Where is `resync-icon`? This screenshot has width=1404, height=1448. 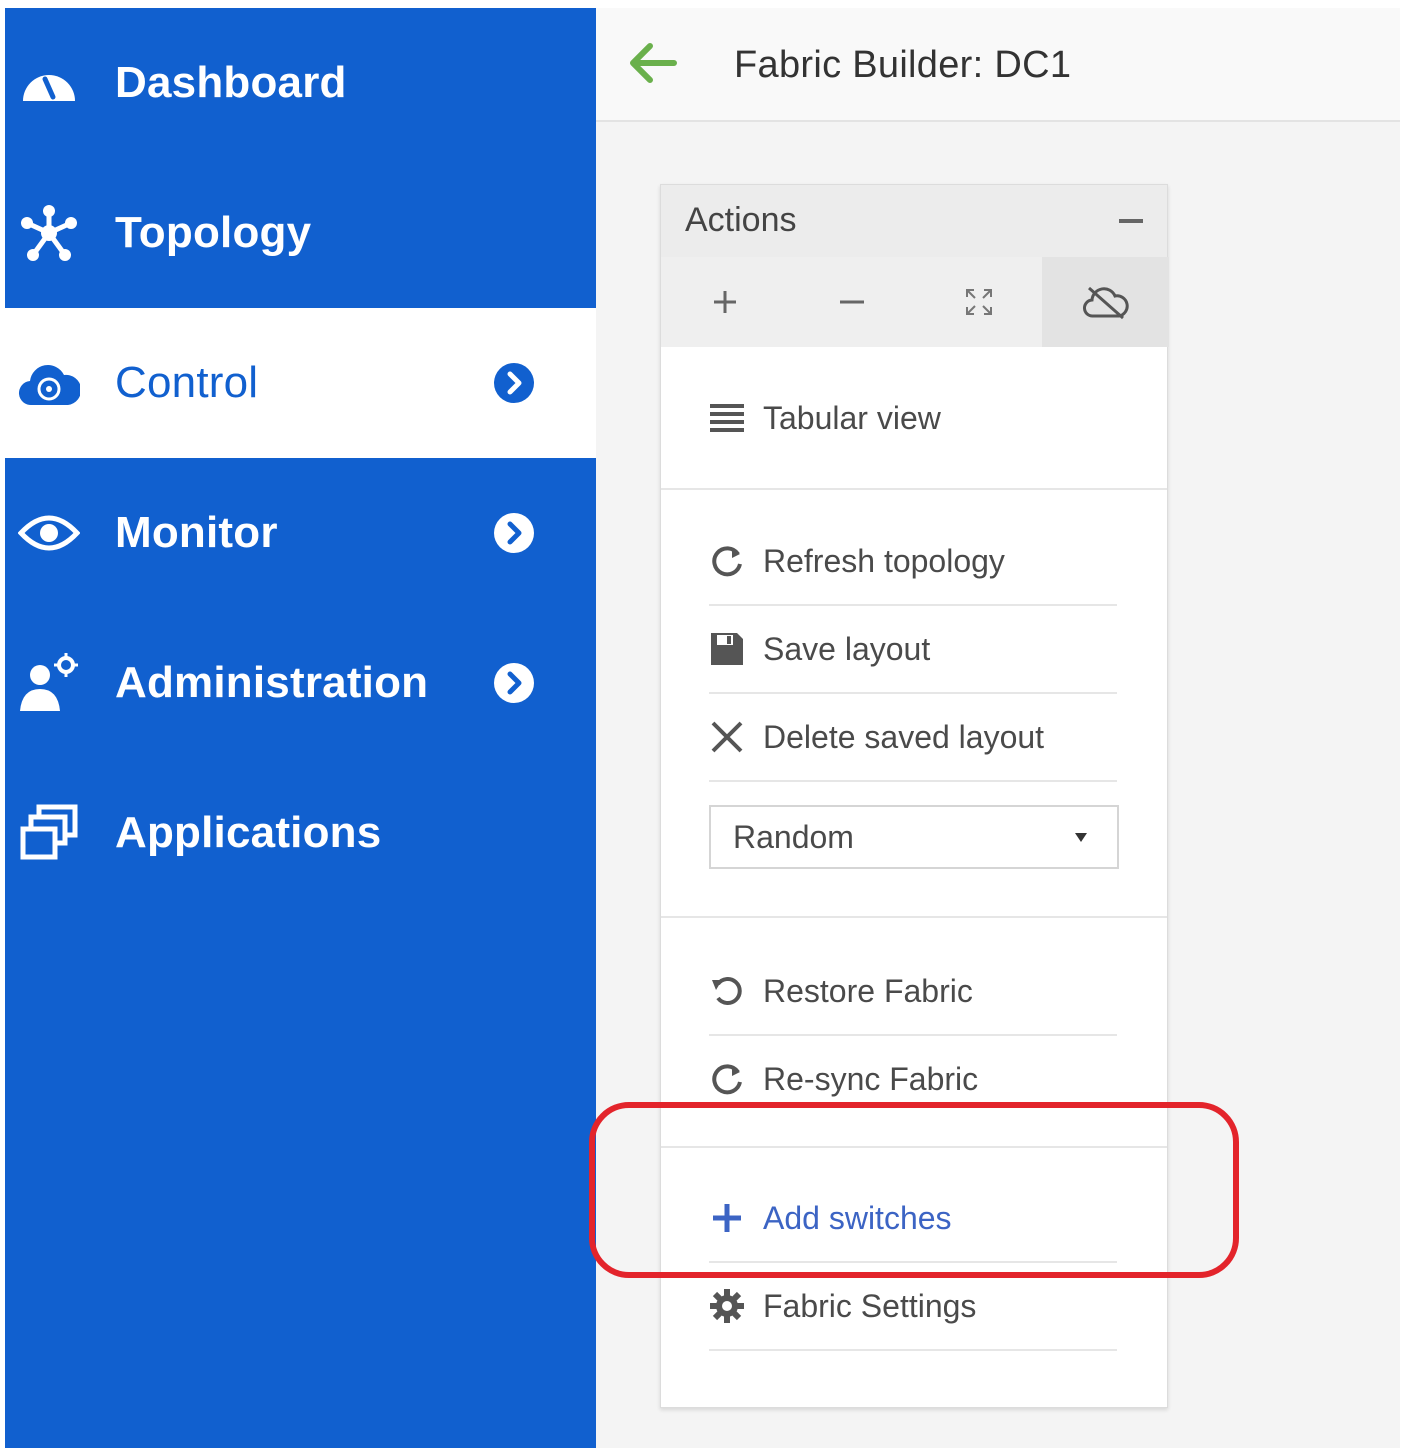 resync-icon is located at coordinates (727, 1079).